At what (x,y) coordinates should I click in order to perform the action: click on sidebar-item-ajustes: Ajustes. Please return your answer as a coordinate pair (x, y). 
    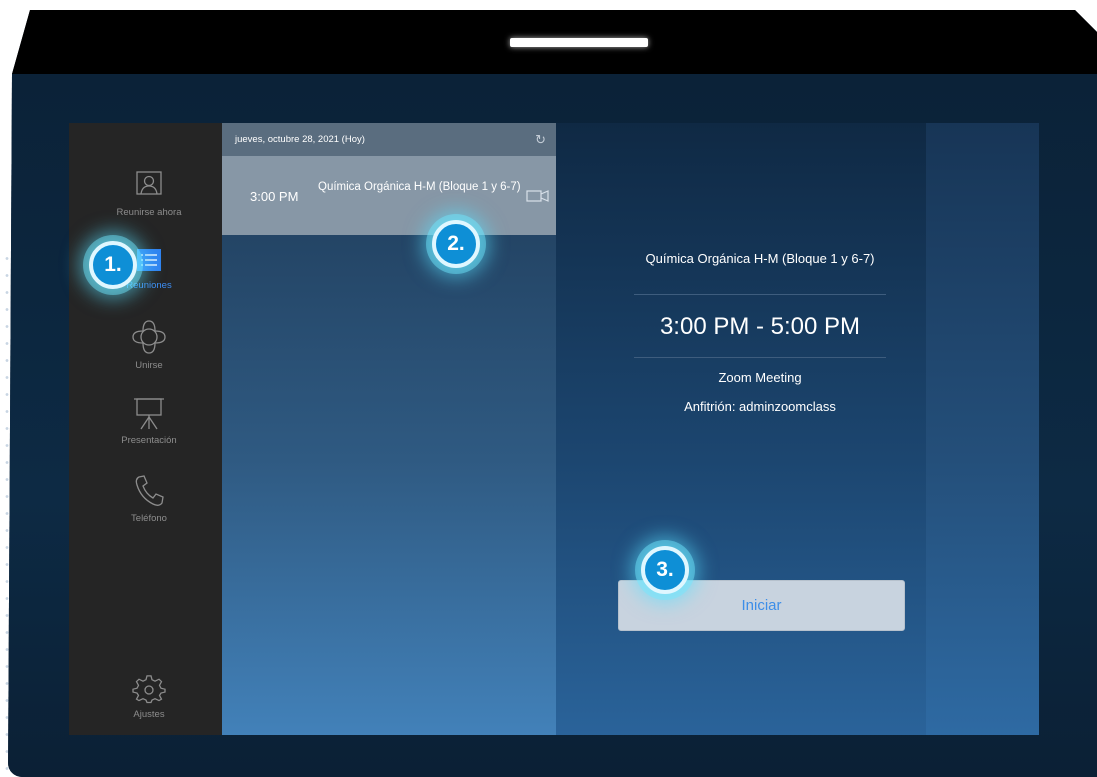
    Looking at the image, I should click on (149, 697).